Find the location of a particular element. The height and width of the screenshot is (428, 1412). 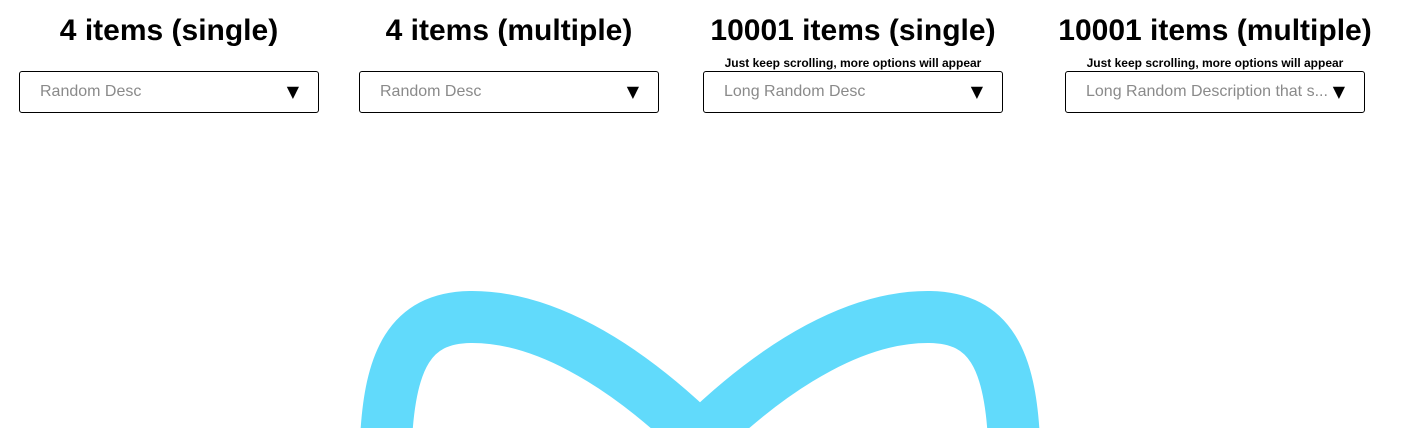

select-4-items-multiple: Random Desc ▼ is located at coordinates (509, 92).